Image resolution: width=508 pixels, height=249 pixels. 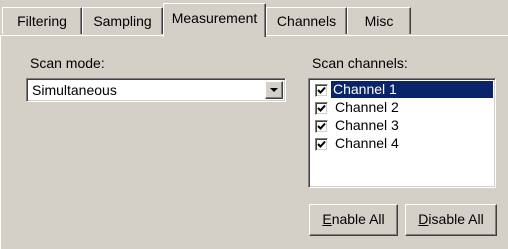 I want to click on enable-all-accel: E, so click(x=327, y=219).